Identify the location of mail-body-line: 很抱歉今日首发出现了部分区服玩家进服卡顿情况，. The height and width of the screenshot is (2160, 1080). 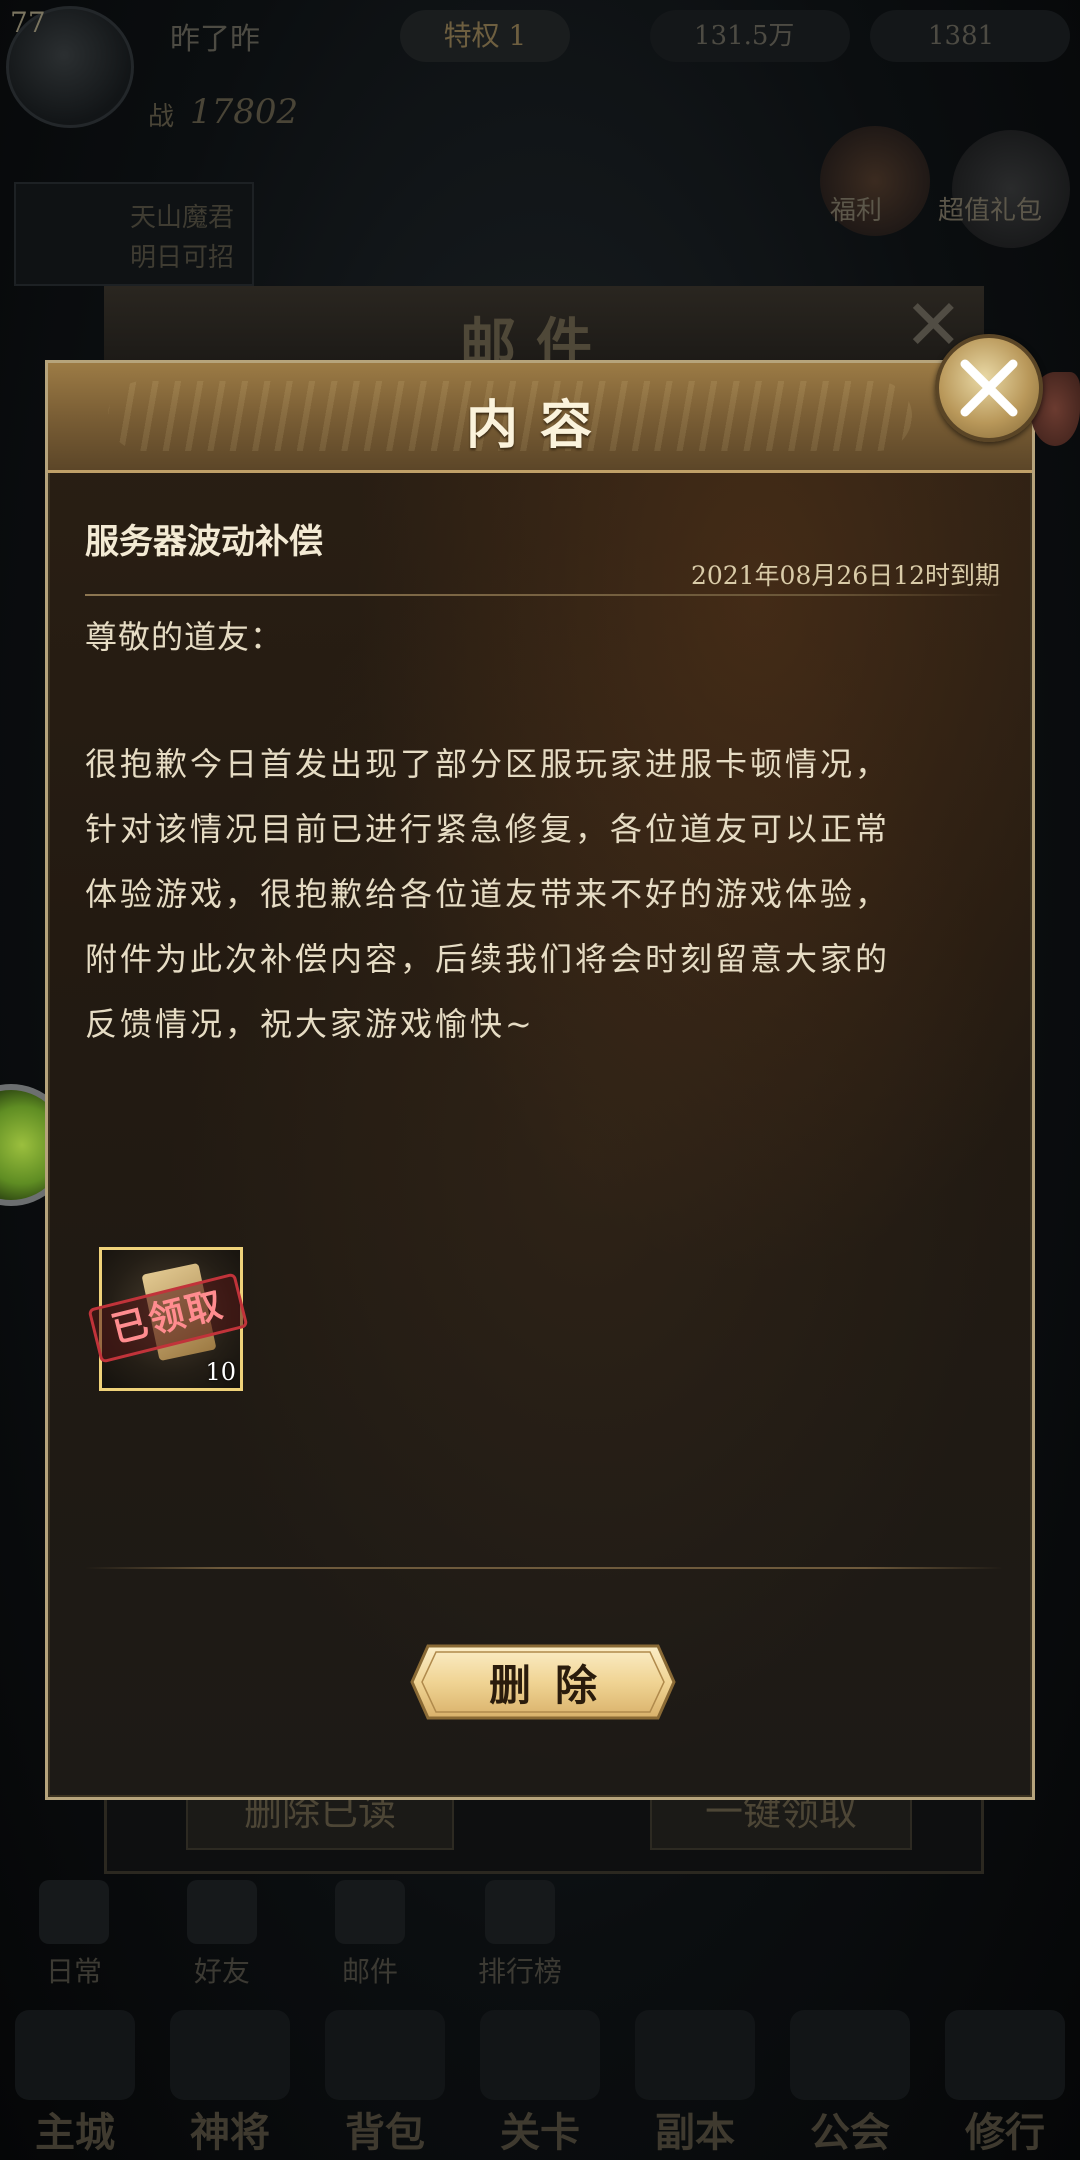
(488, 764).